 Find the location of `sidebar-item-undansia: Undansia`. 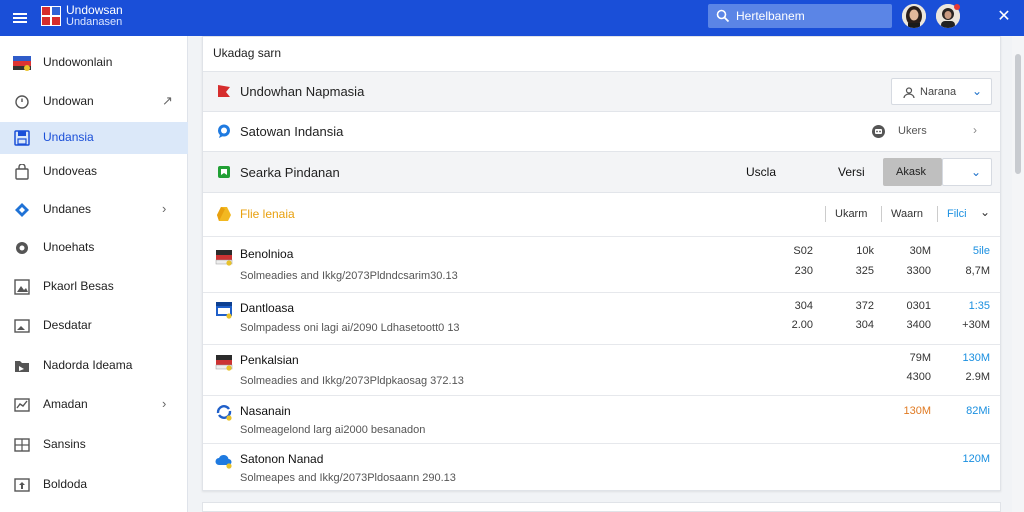

sidebar-item-undansia: Undansia is located at coordinates (94, 138).